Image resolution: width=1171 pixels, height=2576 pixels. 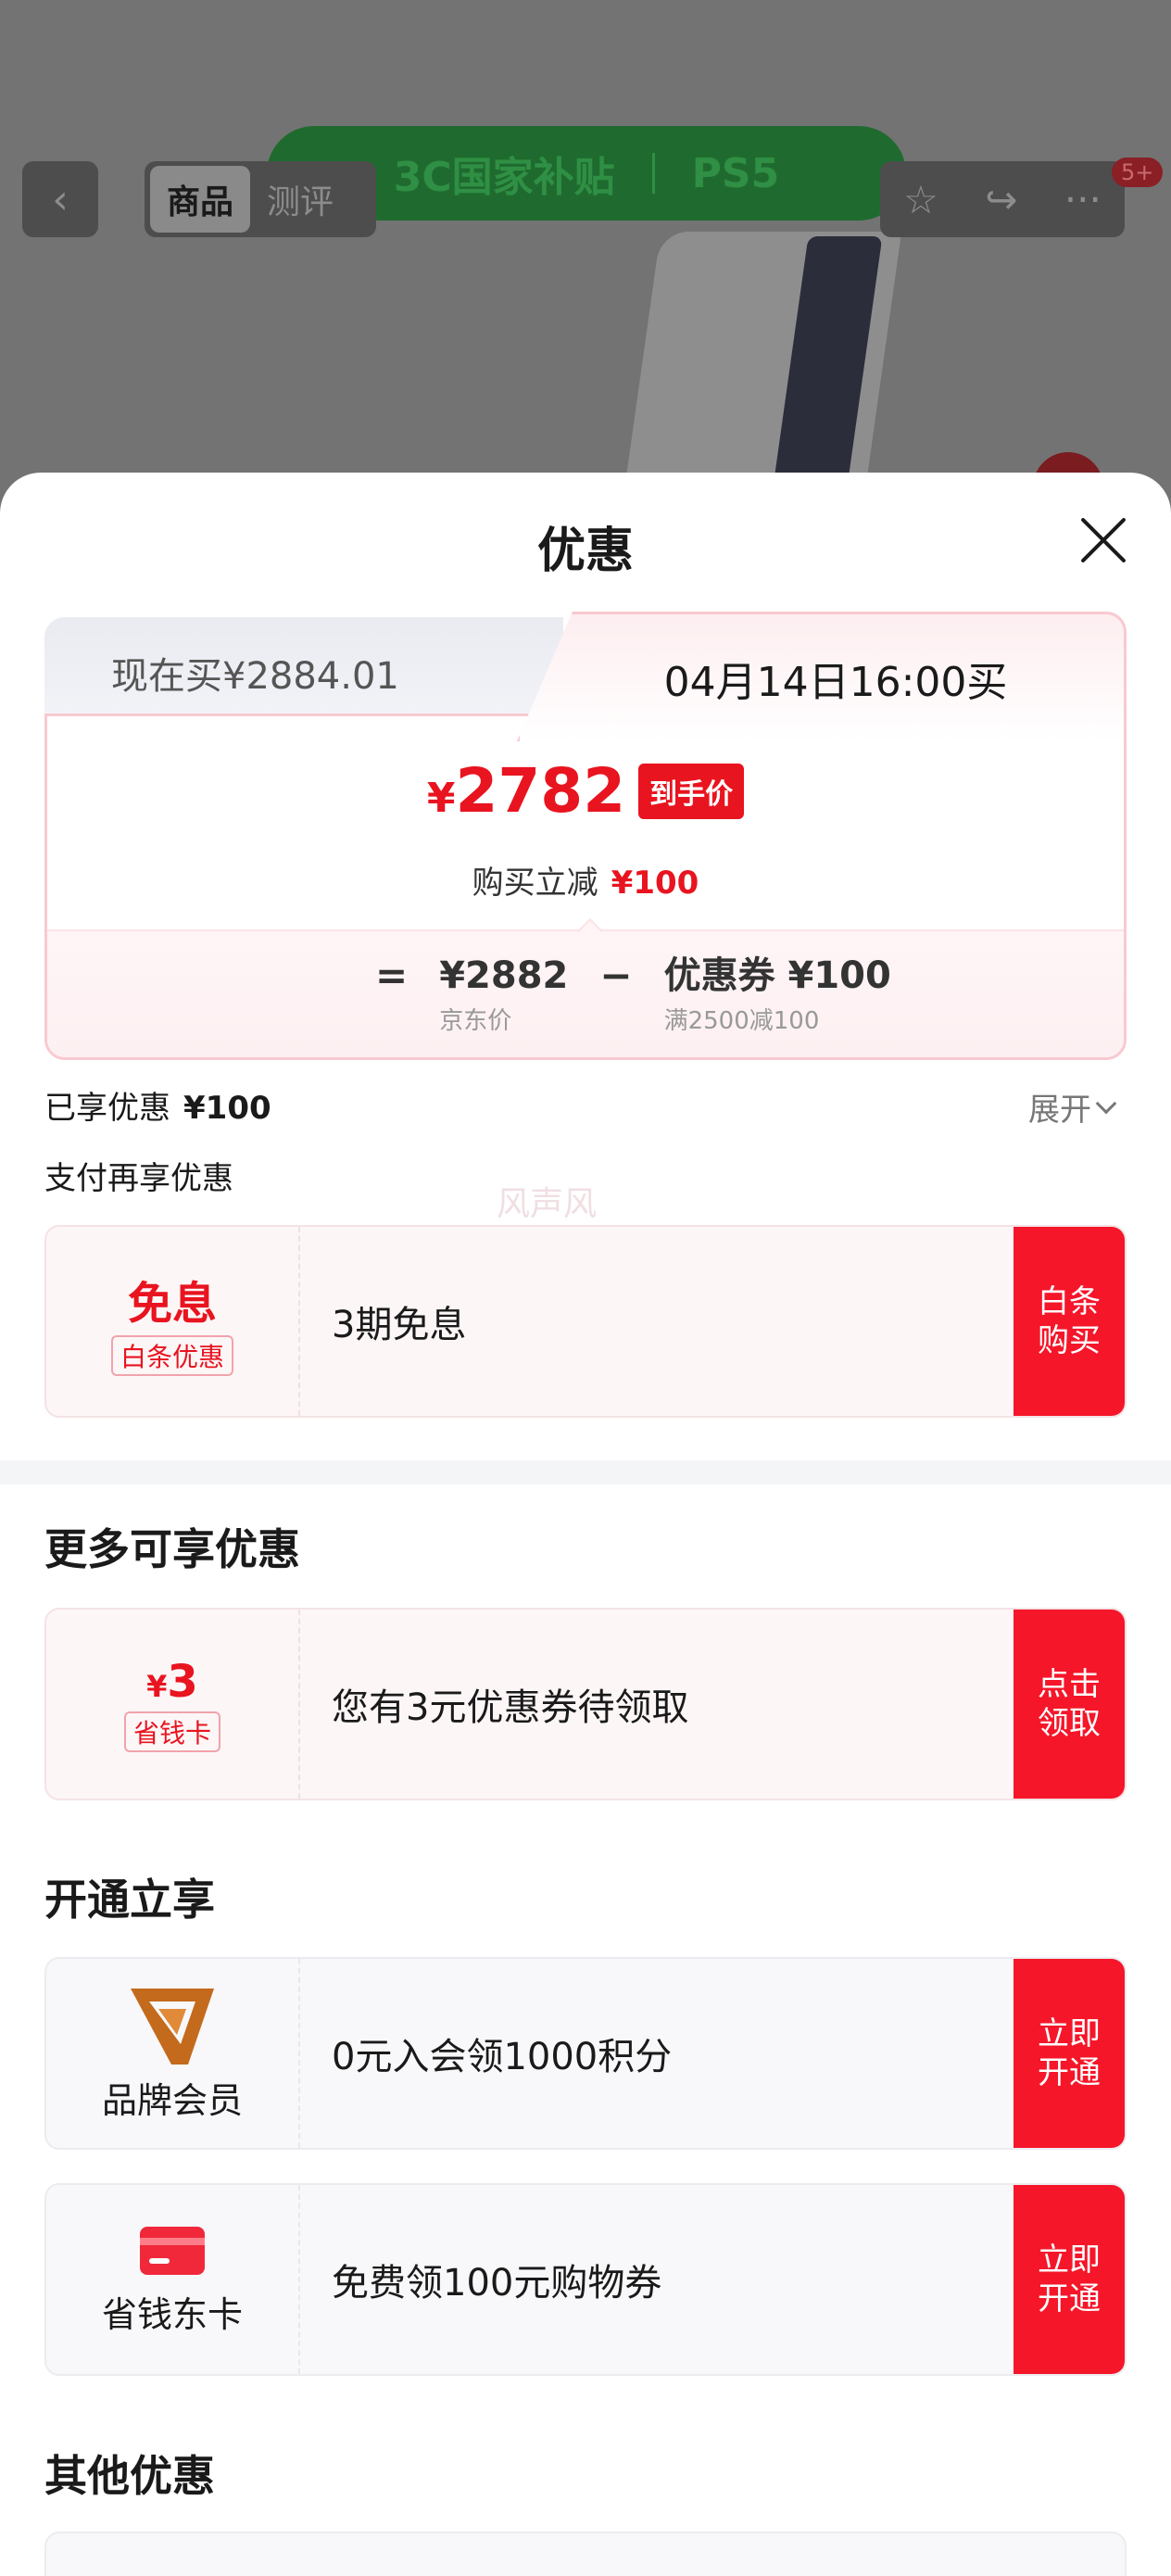 What do you see at coordinates (526, 791) in the screenshot?
I see `final-price: ¥2782` at bounding box center [526, 791].